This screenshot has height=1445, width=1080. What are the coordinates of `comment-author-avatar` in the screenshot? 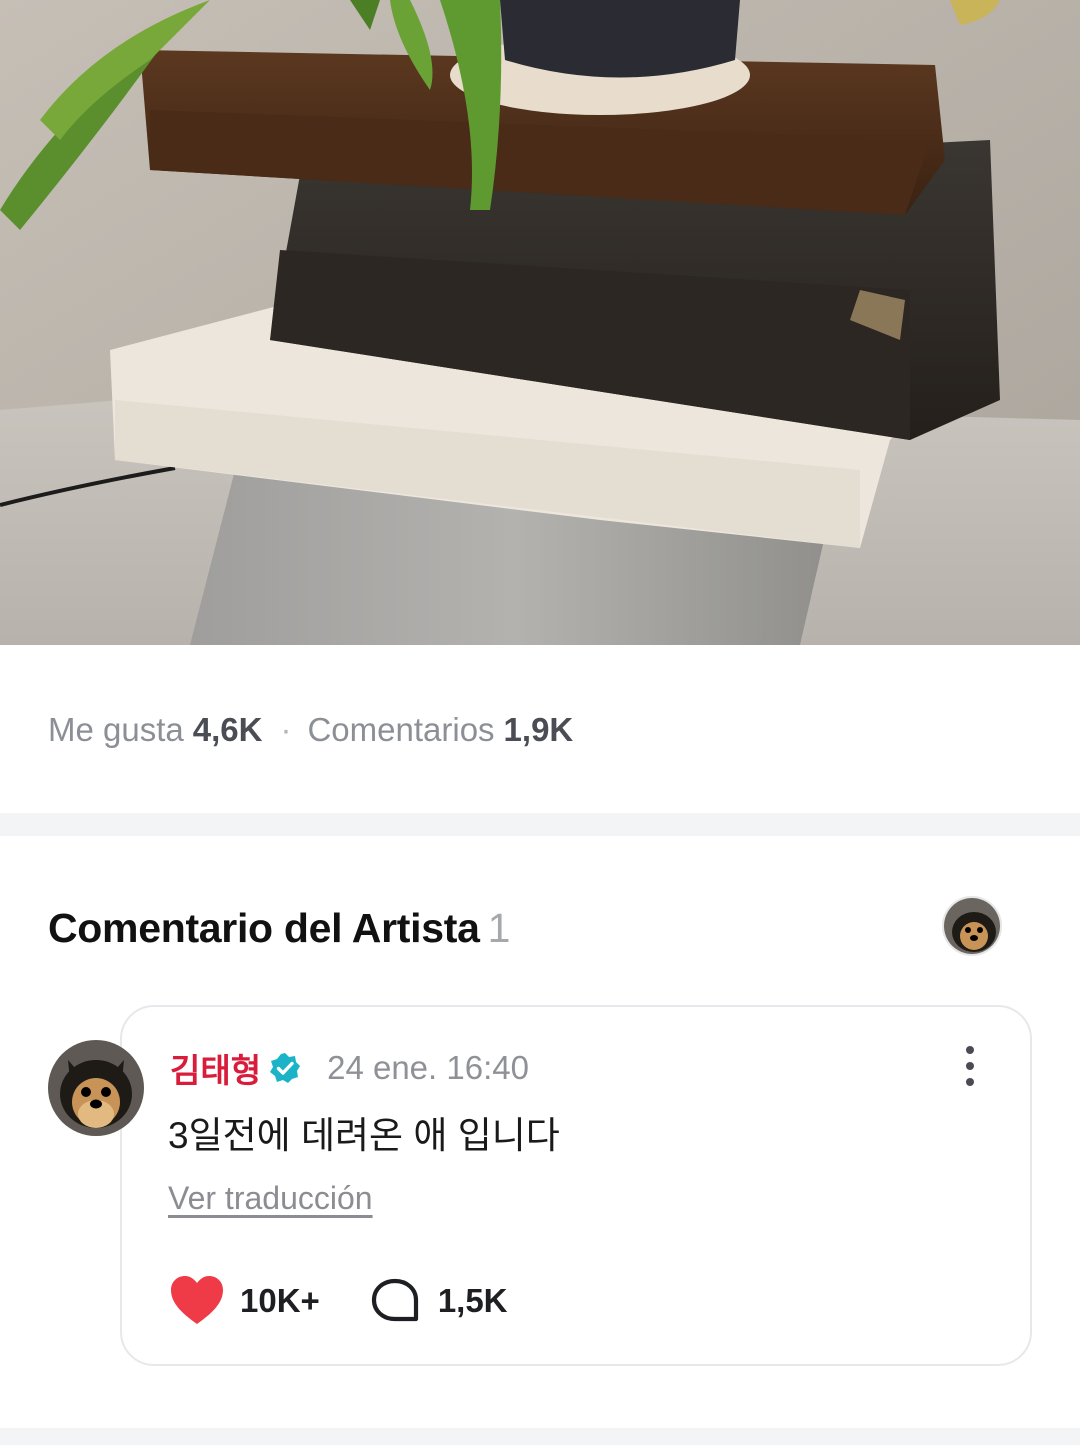 It's located at (96, 1088).